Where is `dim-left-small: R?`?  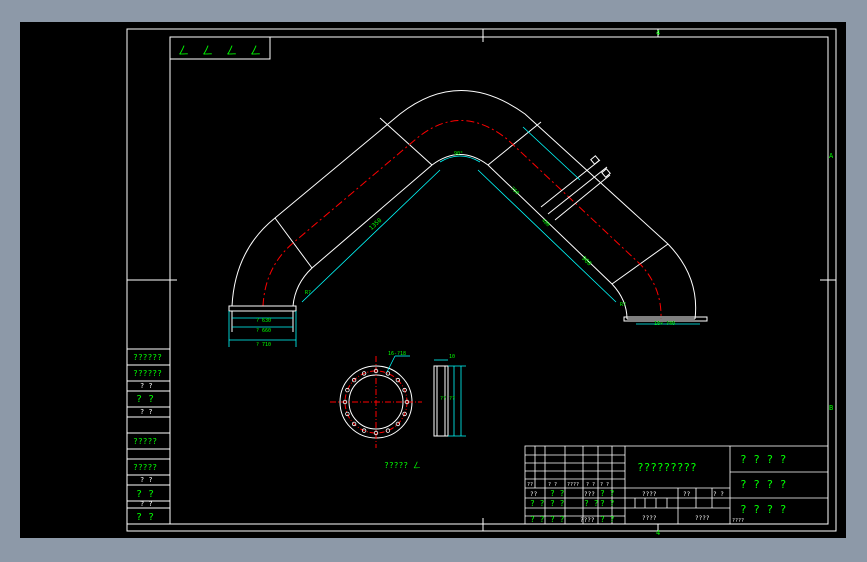
dim-left-small: R? is located at coordinates (308, 293).